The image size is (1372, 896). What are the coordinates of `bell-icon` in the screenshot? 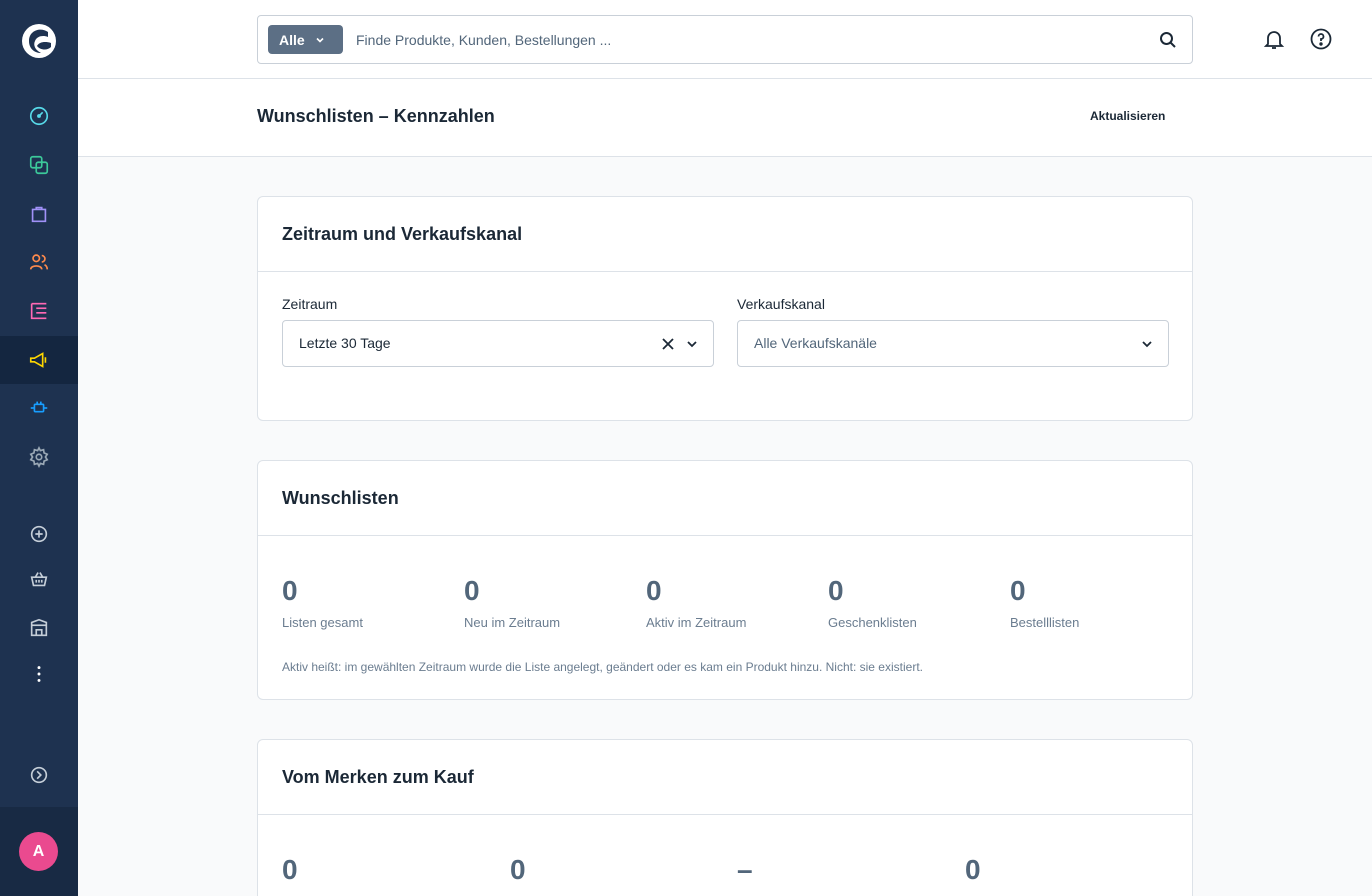 It's located at (1274, 39).